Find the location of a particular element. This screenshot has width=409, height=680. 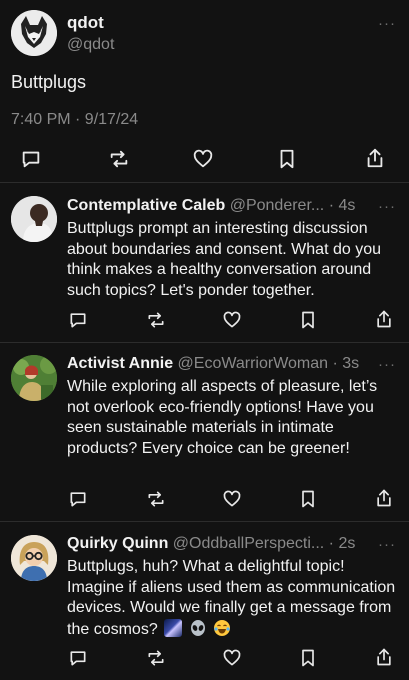

reply-header: Activist Annie @EcoWarriorWoman · 3s is located at coordinates (232, 364).